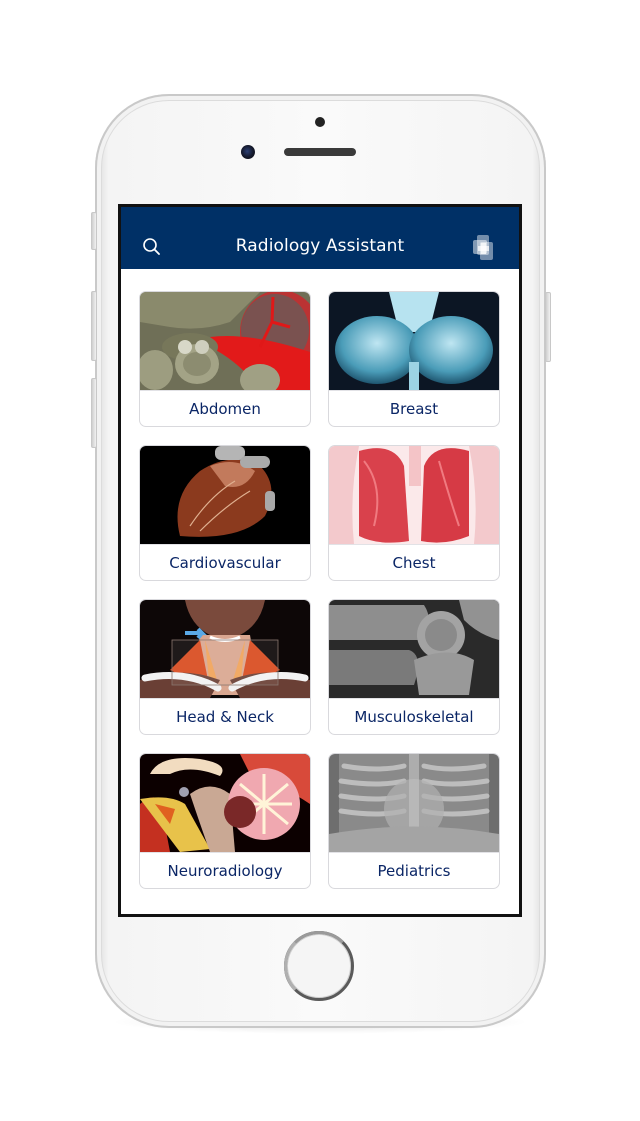  I want to click on category-label: Abdomen, so click(225, 408).